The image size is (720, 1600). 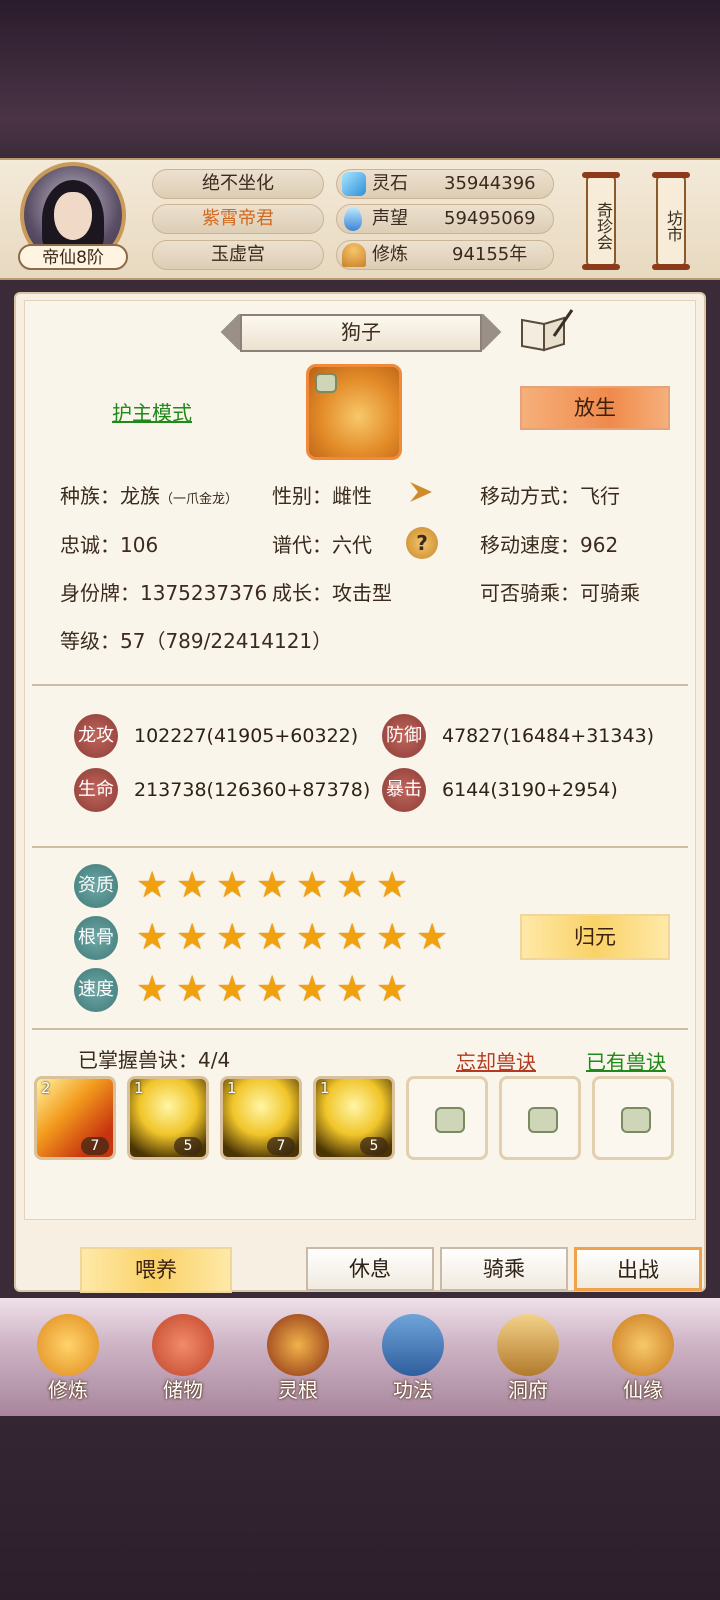 I want to click on pet-name: 狗子, so click(x=361, y=333).